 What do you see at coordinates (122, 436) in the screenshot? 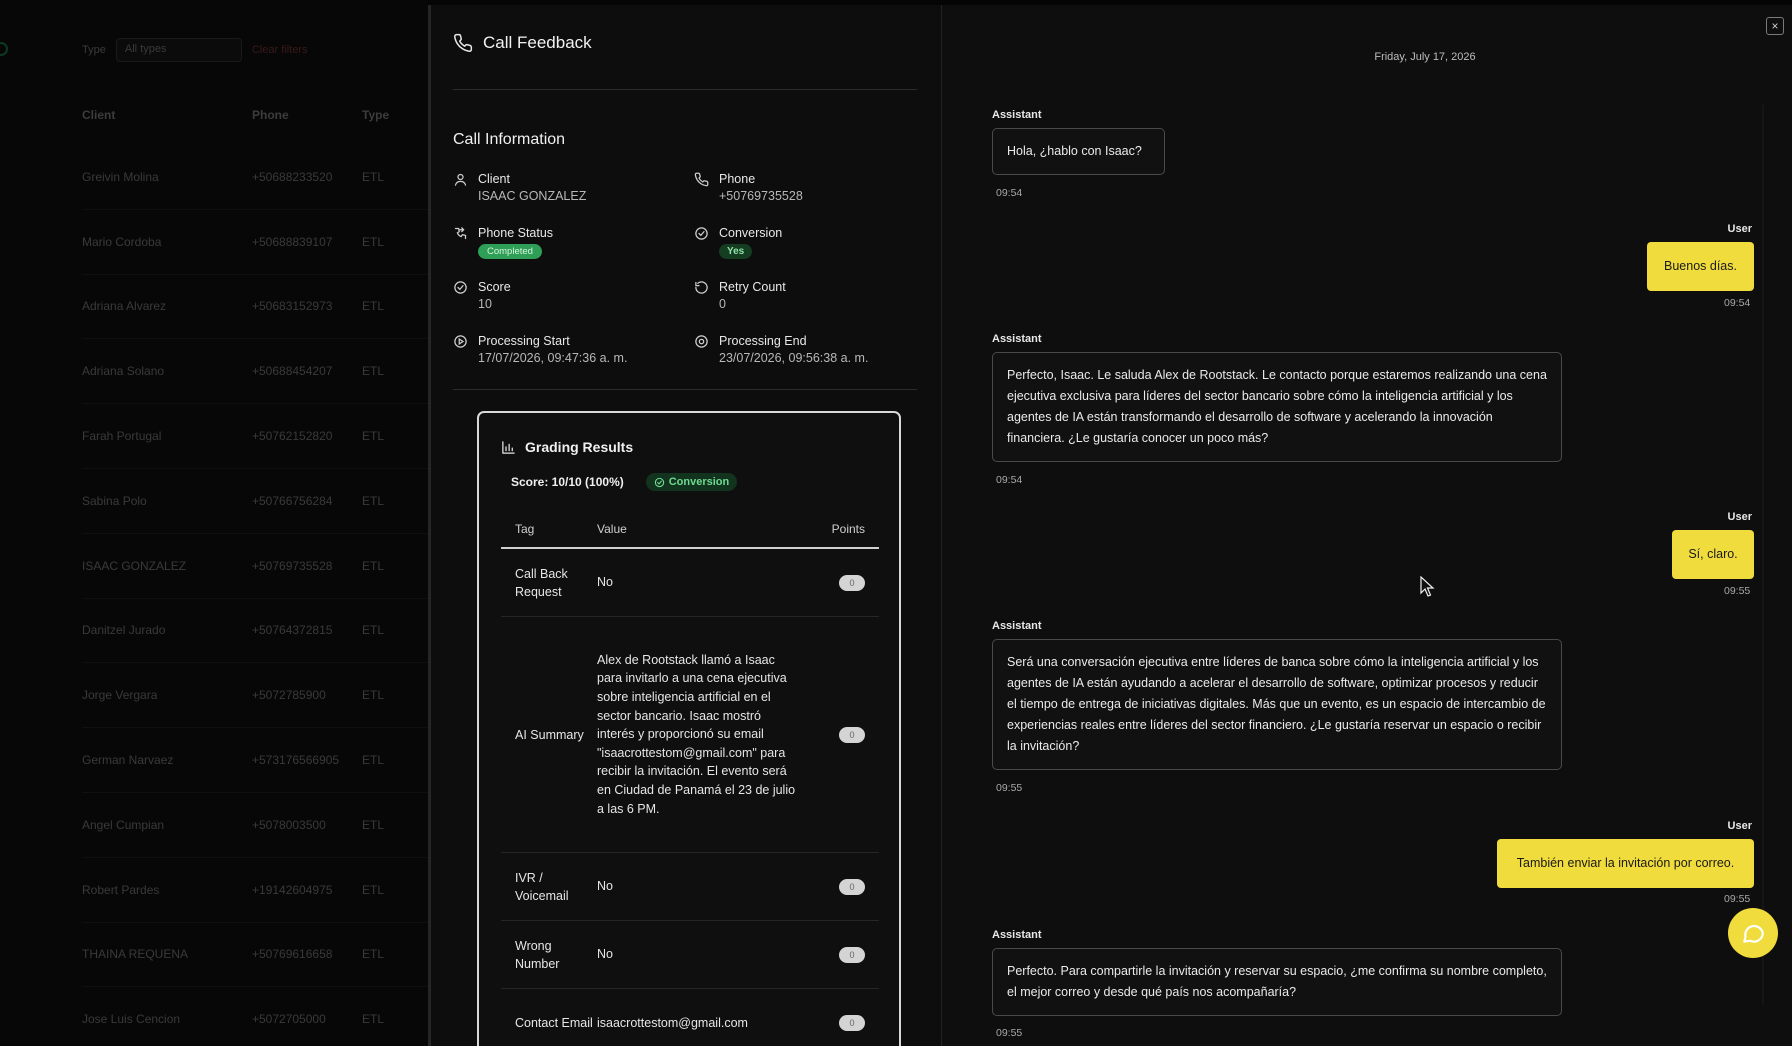
I see `row-client: Farah Portugal` at bounding box center [122, 436].